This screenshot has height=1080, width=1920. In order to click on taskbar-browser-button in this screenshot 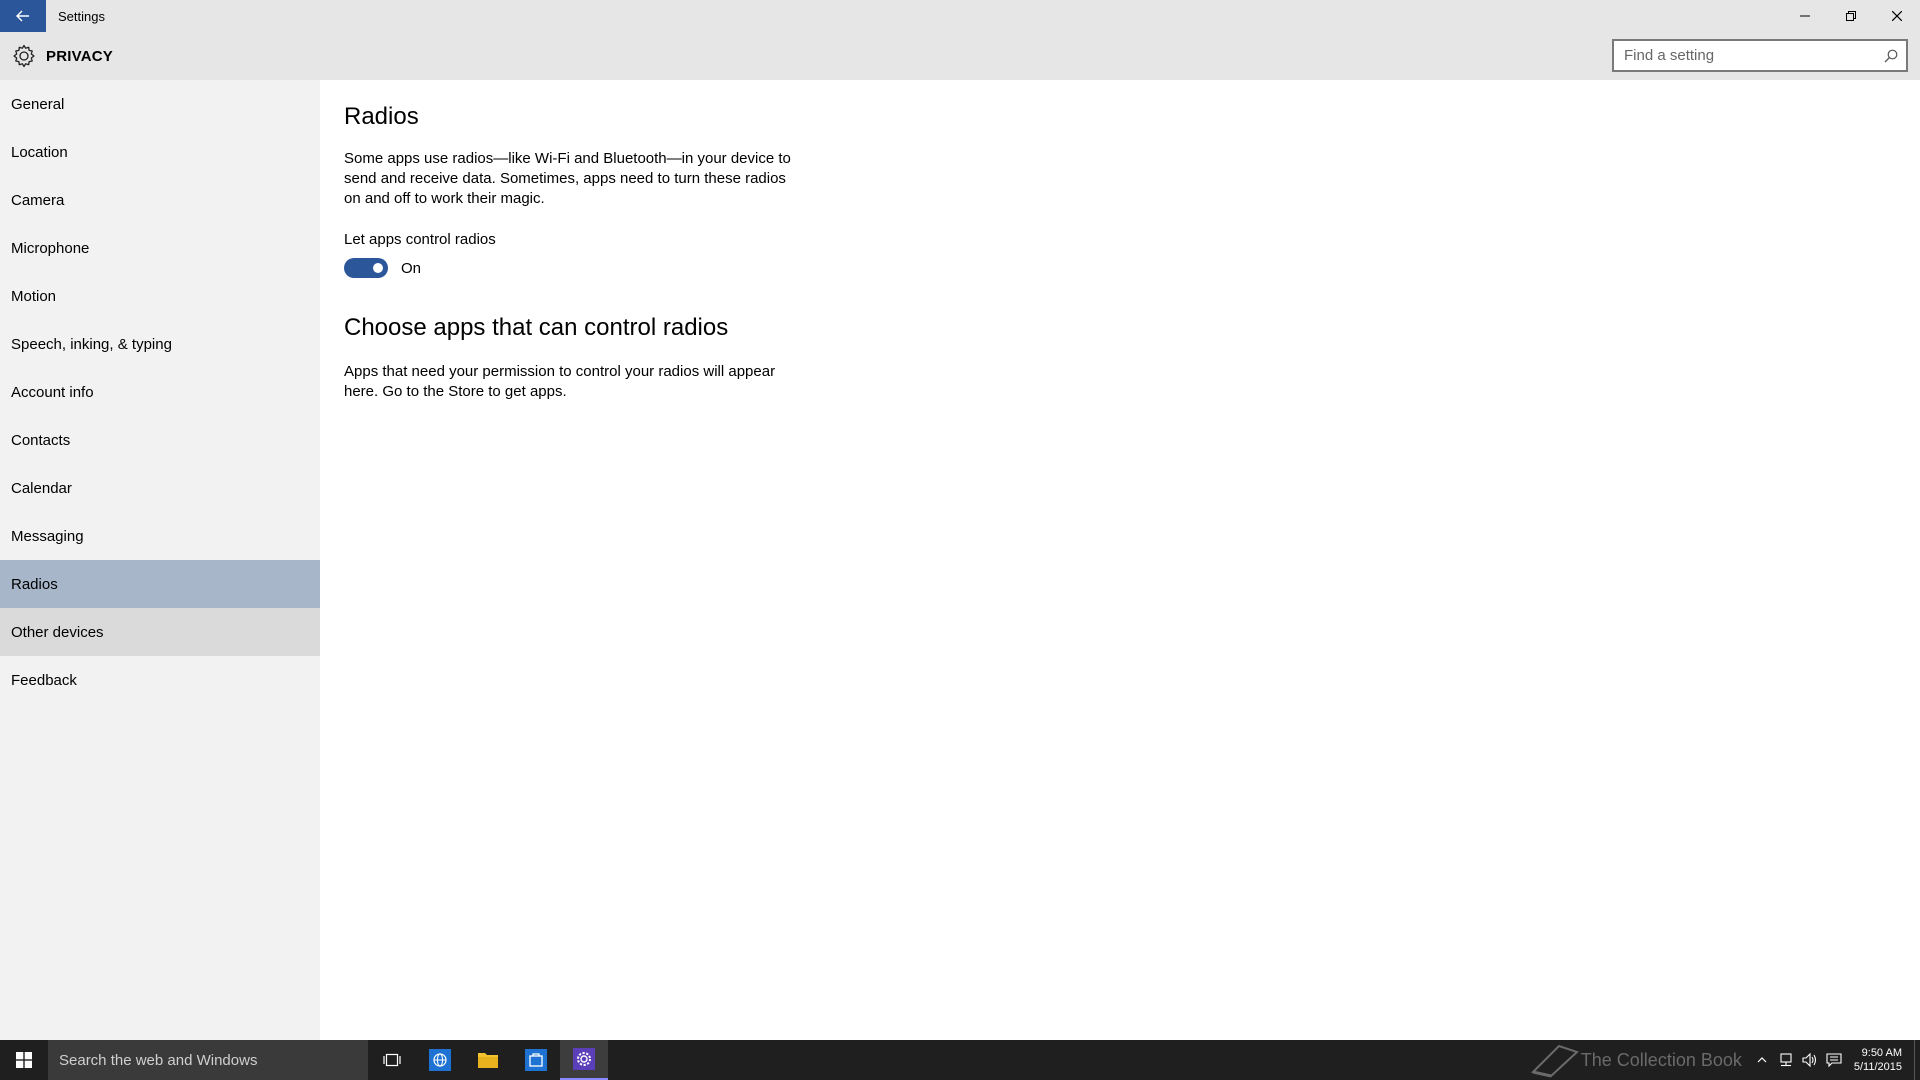, I will do `click(440, 1060)`.